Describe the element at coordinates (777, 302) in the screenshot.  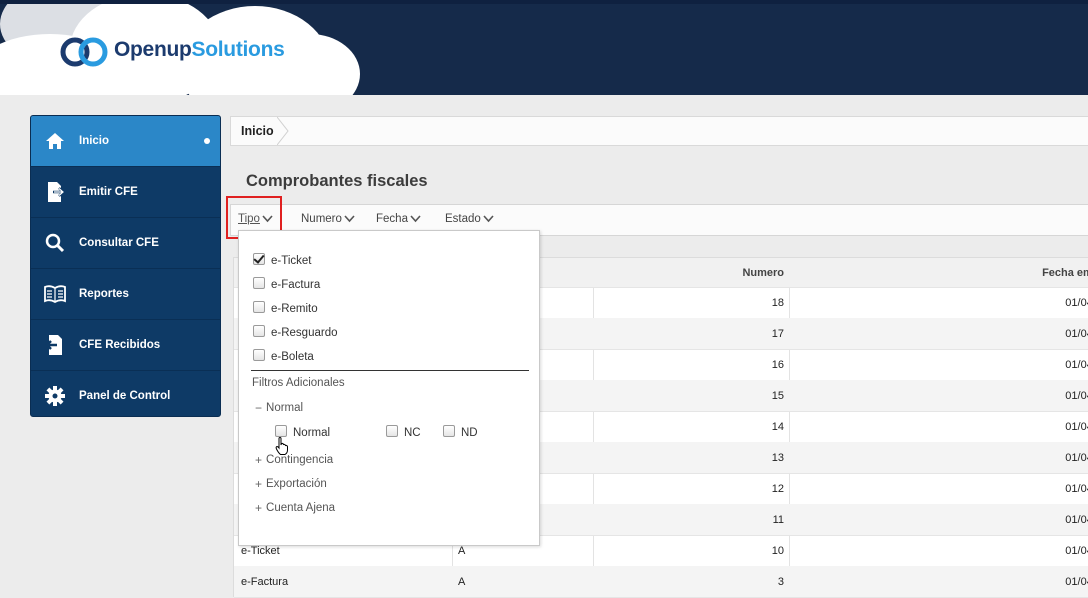
I see `cell-numero: 18` at that location.